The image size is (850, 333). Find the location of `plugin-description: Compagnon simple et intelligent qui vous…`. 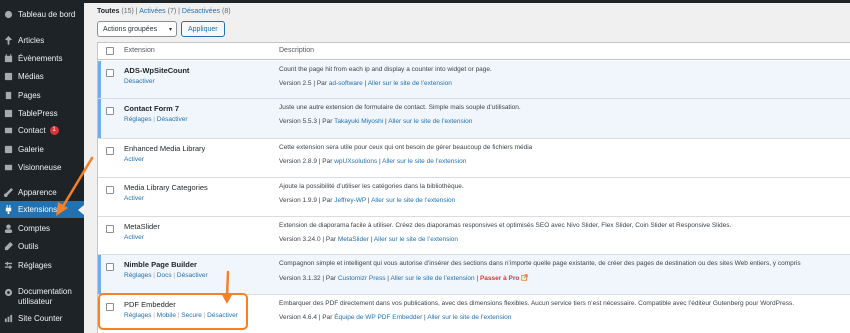

plugin-description: Compagnon simple et intelligent qui vous… is located at coordinates (540, 263).